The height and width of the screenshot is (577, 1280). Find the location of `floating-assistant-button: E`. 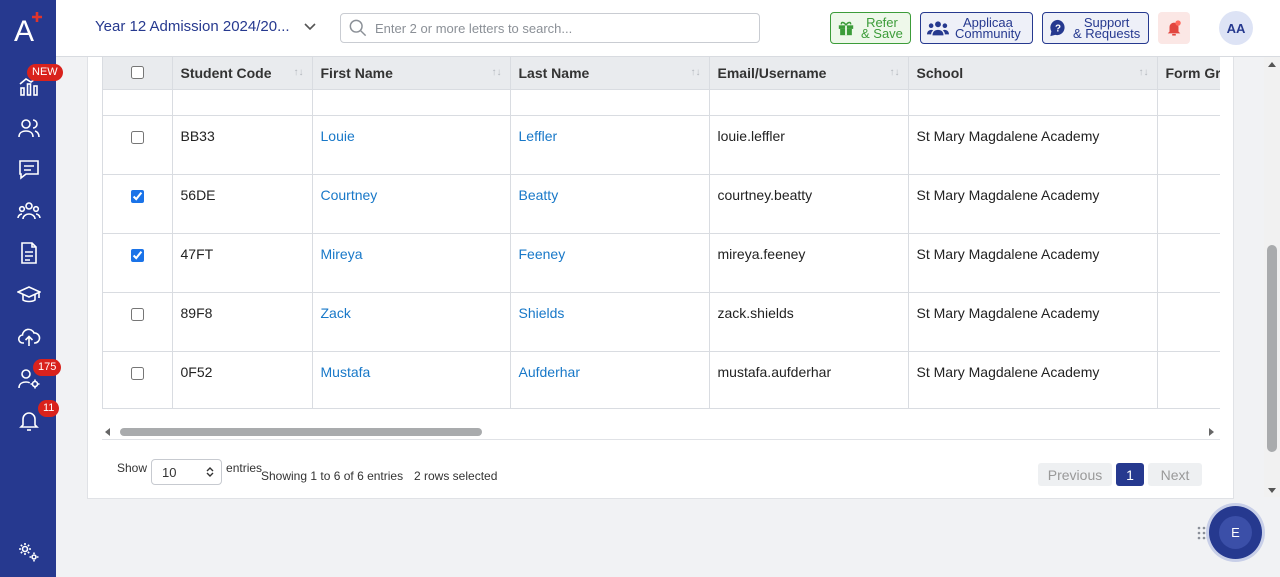

floating-assistant-button: E is located at coordinates (1235, 532).